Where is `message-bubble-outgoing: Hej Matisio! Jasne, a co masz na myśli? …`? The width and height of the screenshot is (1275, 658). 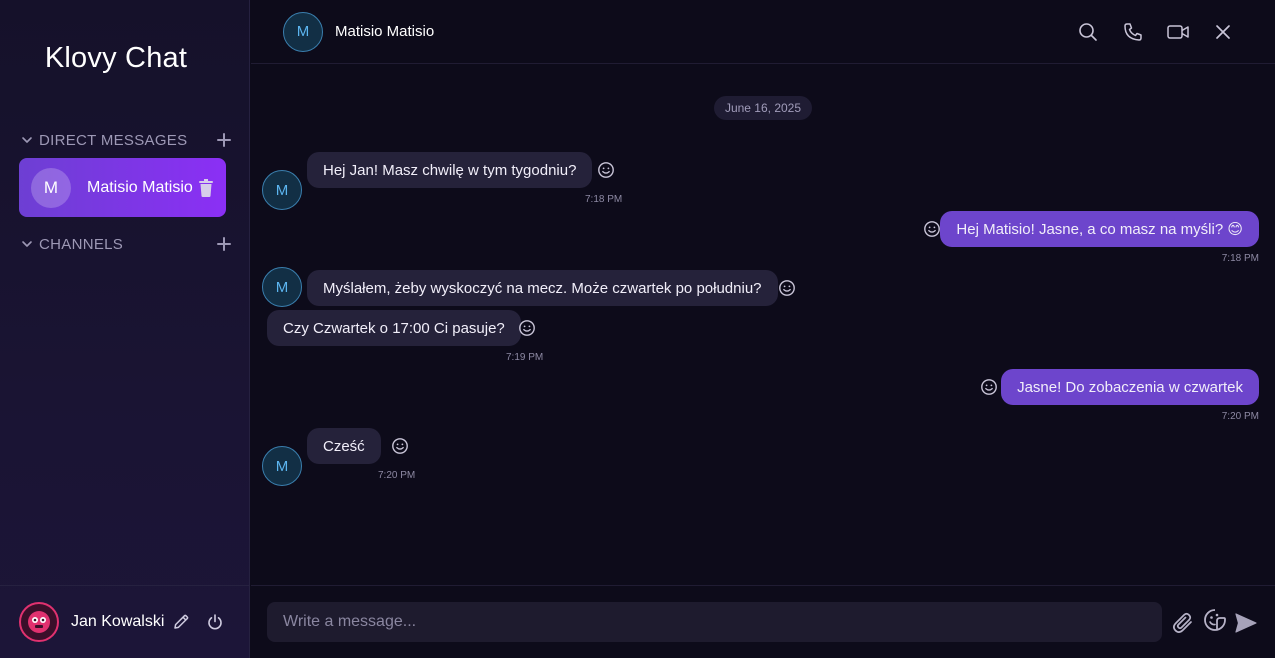
message-bubble-outgoing: Hej Matisio! Jasne, a co masz na myśli? … is located at coordinates (1099, 229).